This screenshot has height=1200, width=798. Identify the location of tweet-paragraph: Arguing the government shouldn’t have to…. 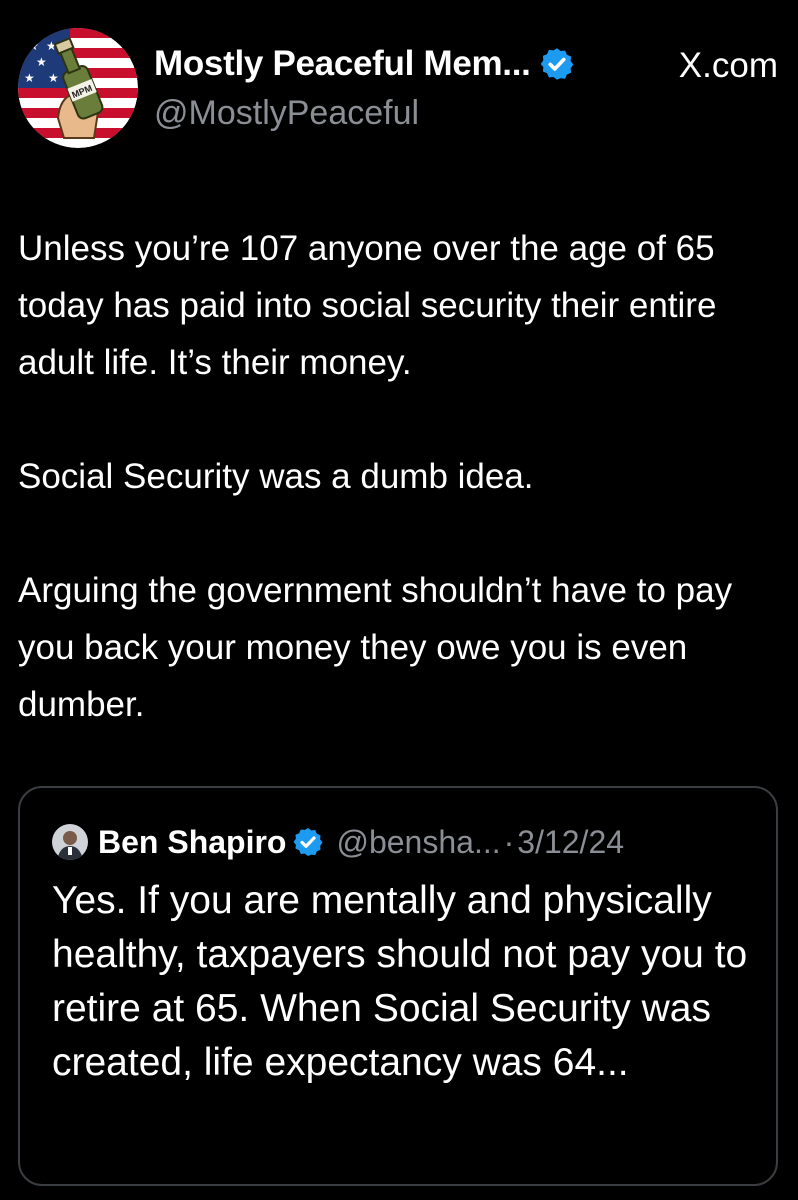
(375, 647).